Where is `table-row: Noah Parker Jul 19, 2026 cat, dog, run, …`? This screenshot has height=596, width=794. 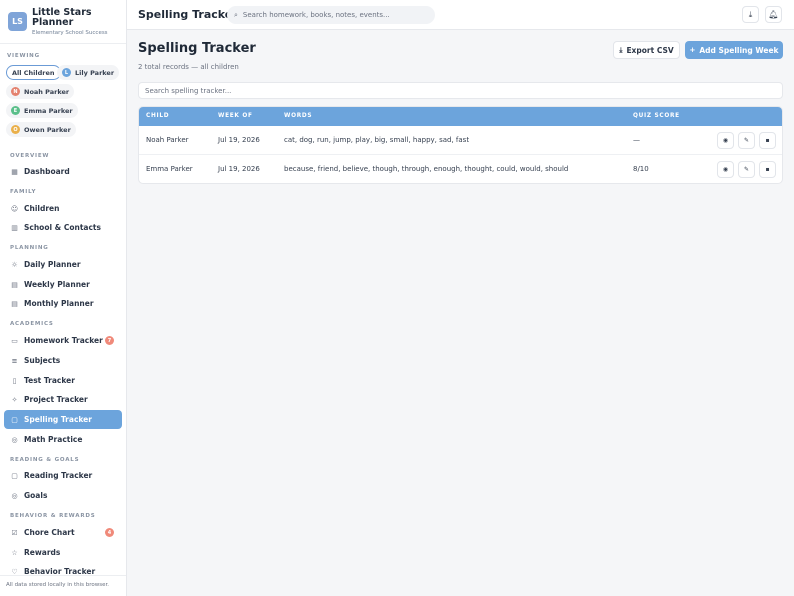
table-row: Noah Parker Jul 19, 2026 cat, dog, run, … is located at coordinates (460, 140).